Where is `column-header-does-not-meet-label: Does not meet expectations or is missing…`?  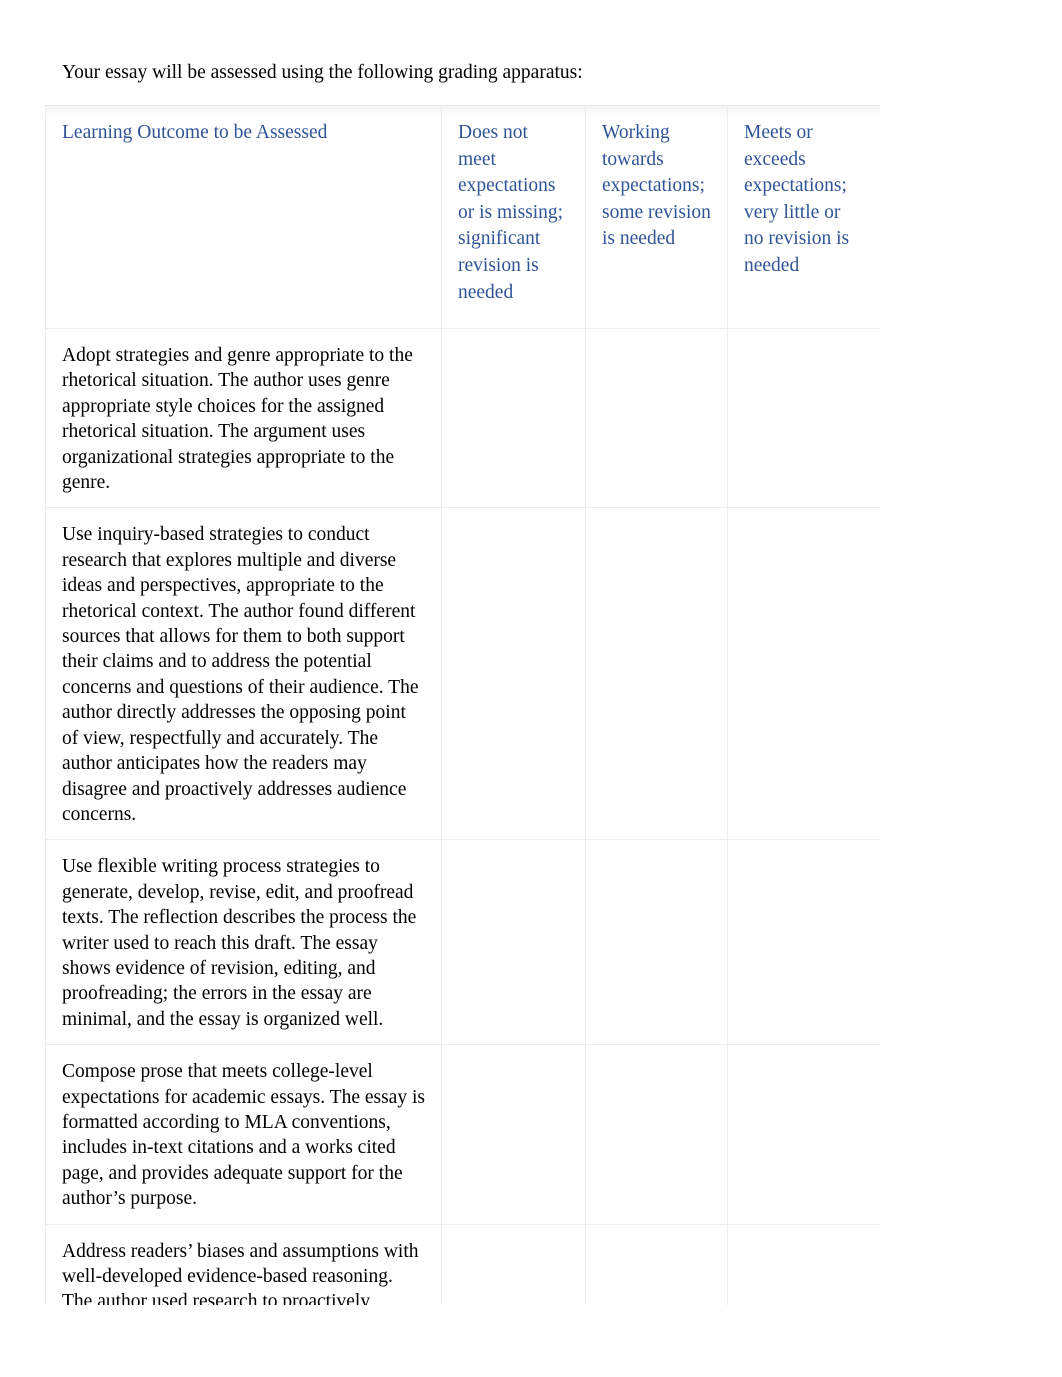
column-header-does-not-meet-label: Does not meet expectations or is missing… is located at coordinates (511, 212).